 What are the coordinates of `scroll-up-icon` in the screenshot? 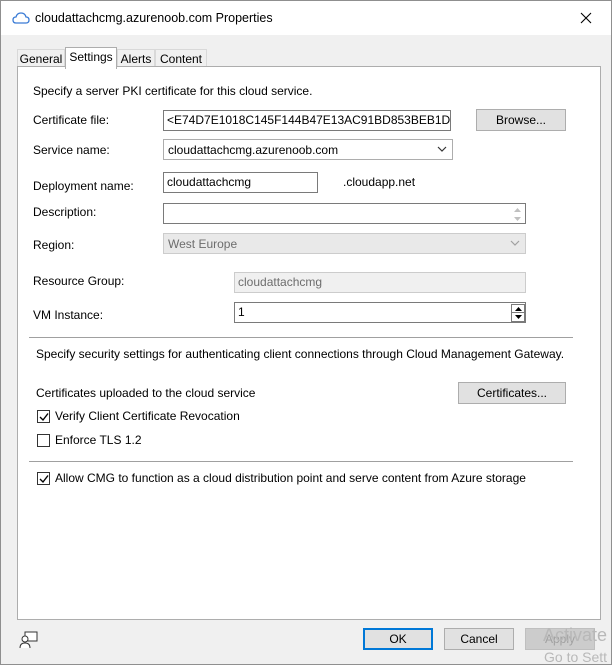 It's located at (517, 209).